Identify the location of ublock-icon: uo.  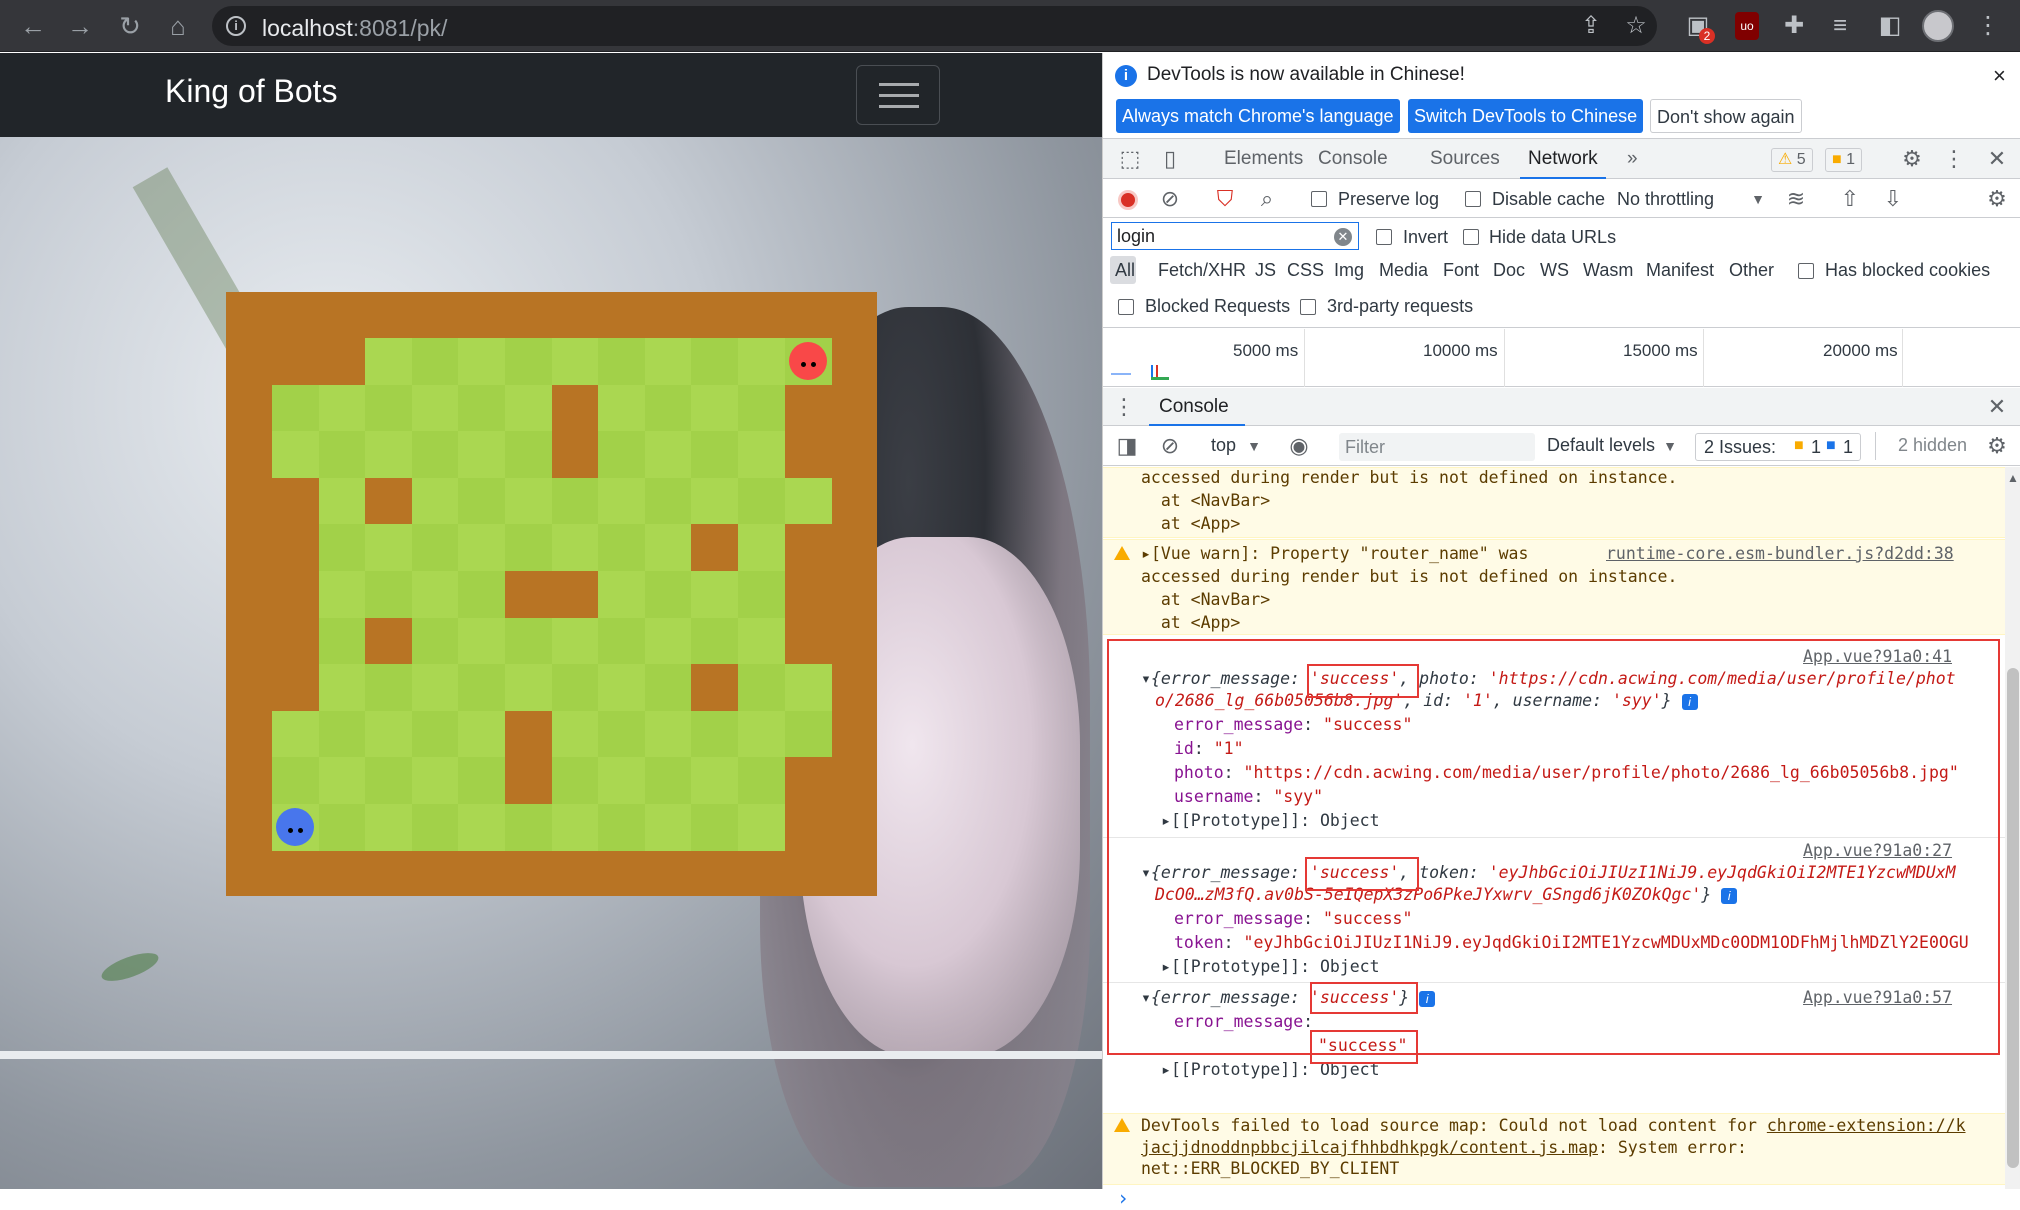
(1747, 26).